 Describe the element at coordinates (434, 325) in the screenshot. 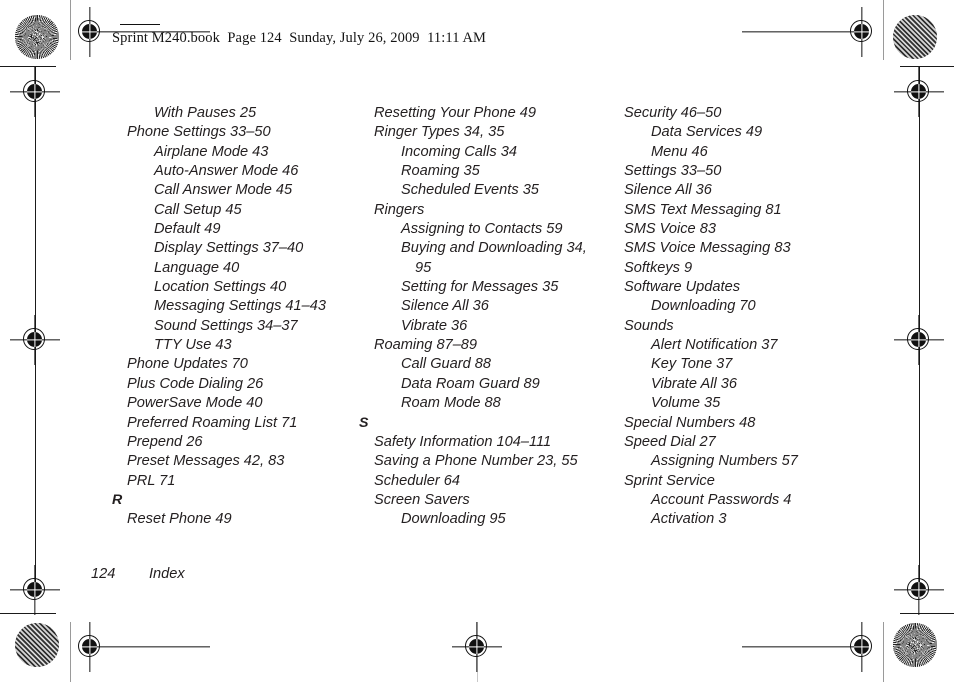

I see `index-subentry: Vibrate 36` at that location.